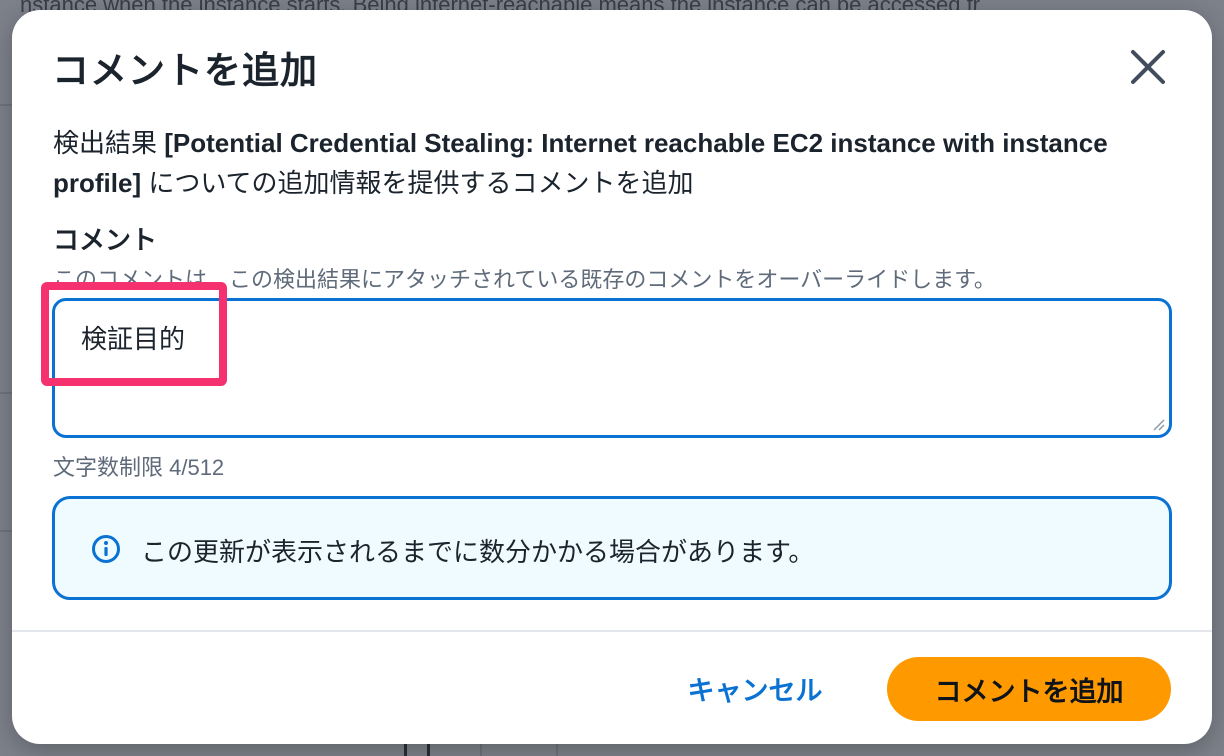 The width and height of the screenshot is (1224, 756). What do you see at coordinates (139, 467) in the screenshot?
I see `character-limit: 文字数制限 4/512` at bounding box center [139, 467].